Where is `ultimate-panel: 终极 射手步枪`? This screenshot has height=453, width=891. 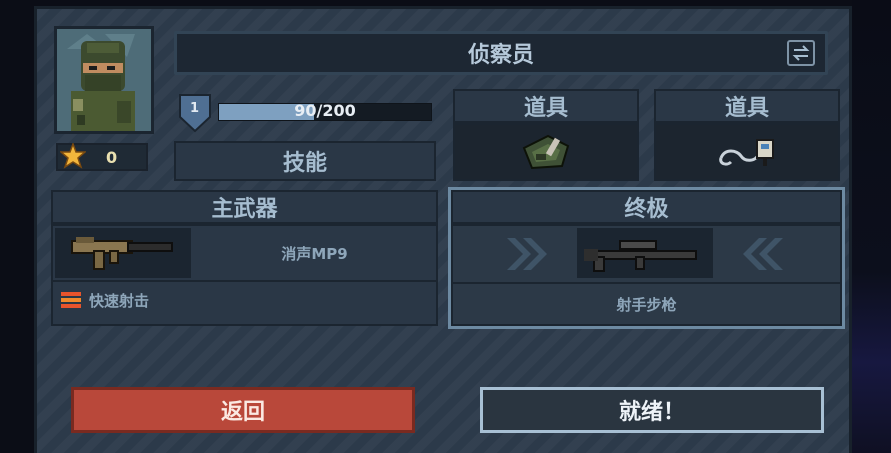
ultimate-panel: 终极 射手步枪 is located at coordinates (646, 258).